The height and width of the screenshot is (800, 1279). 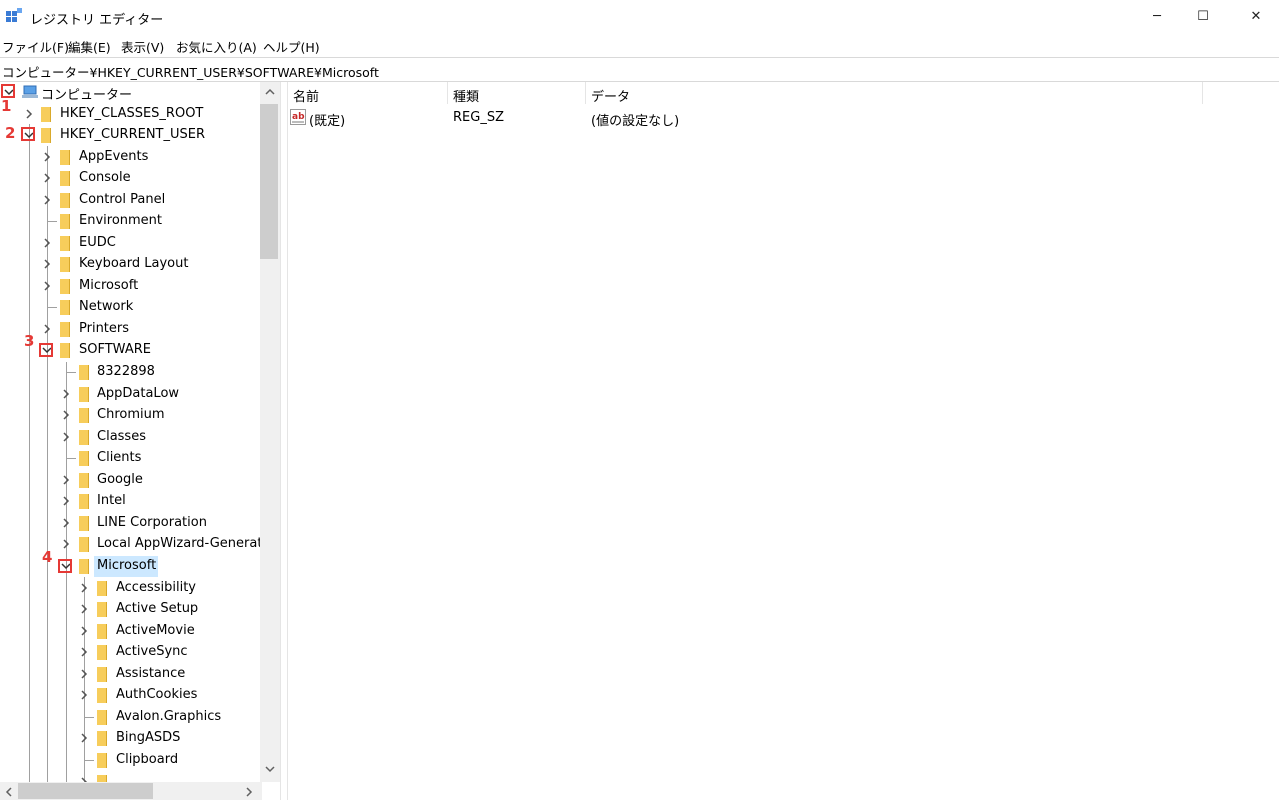 What do you see at coordinates (130, 566) in the screenshot?
I see `tree-item-microsoft-selected: Microsoft` at bounding box center [130, 566].